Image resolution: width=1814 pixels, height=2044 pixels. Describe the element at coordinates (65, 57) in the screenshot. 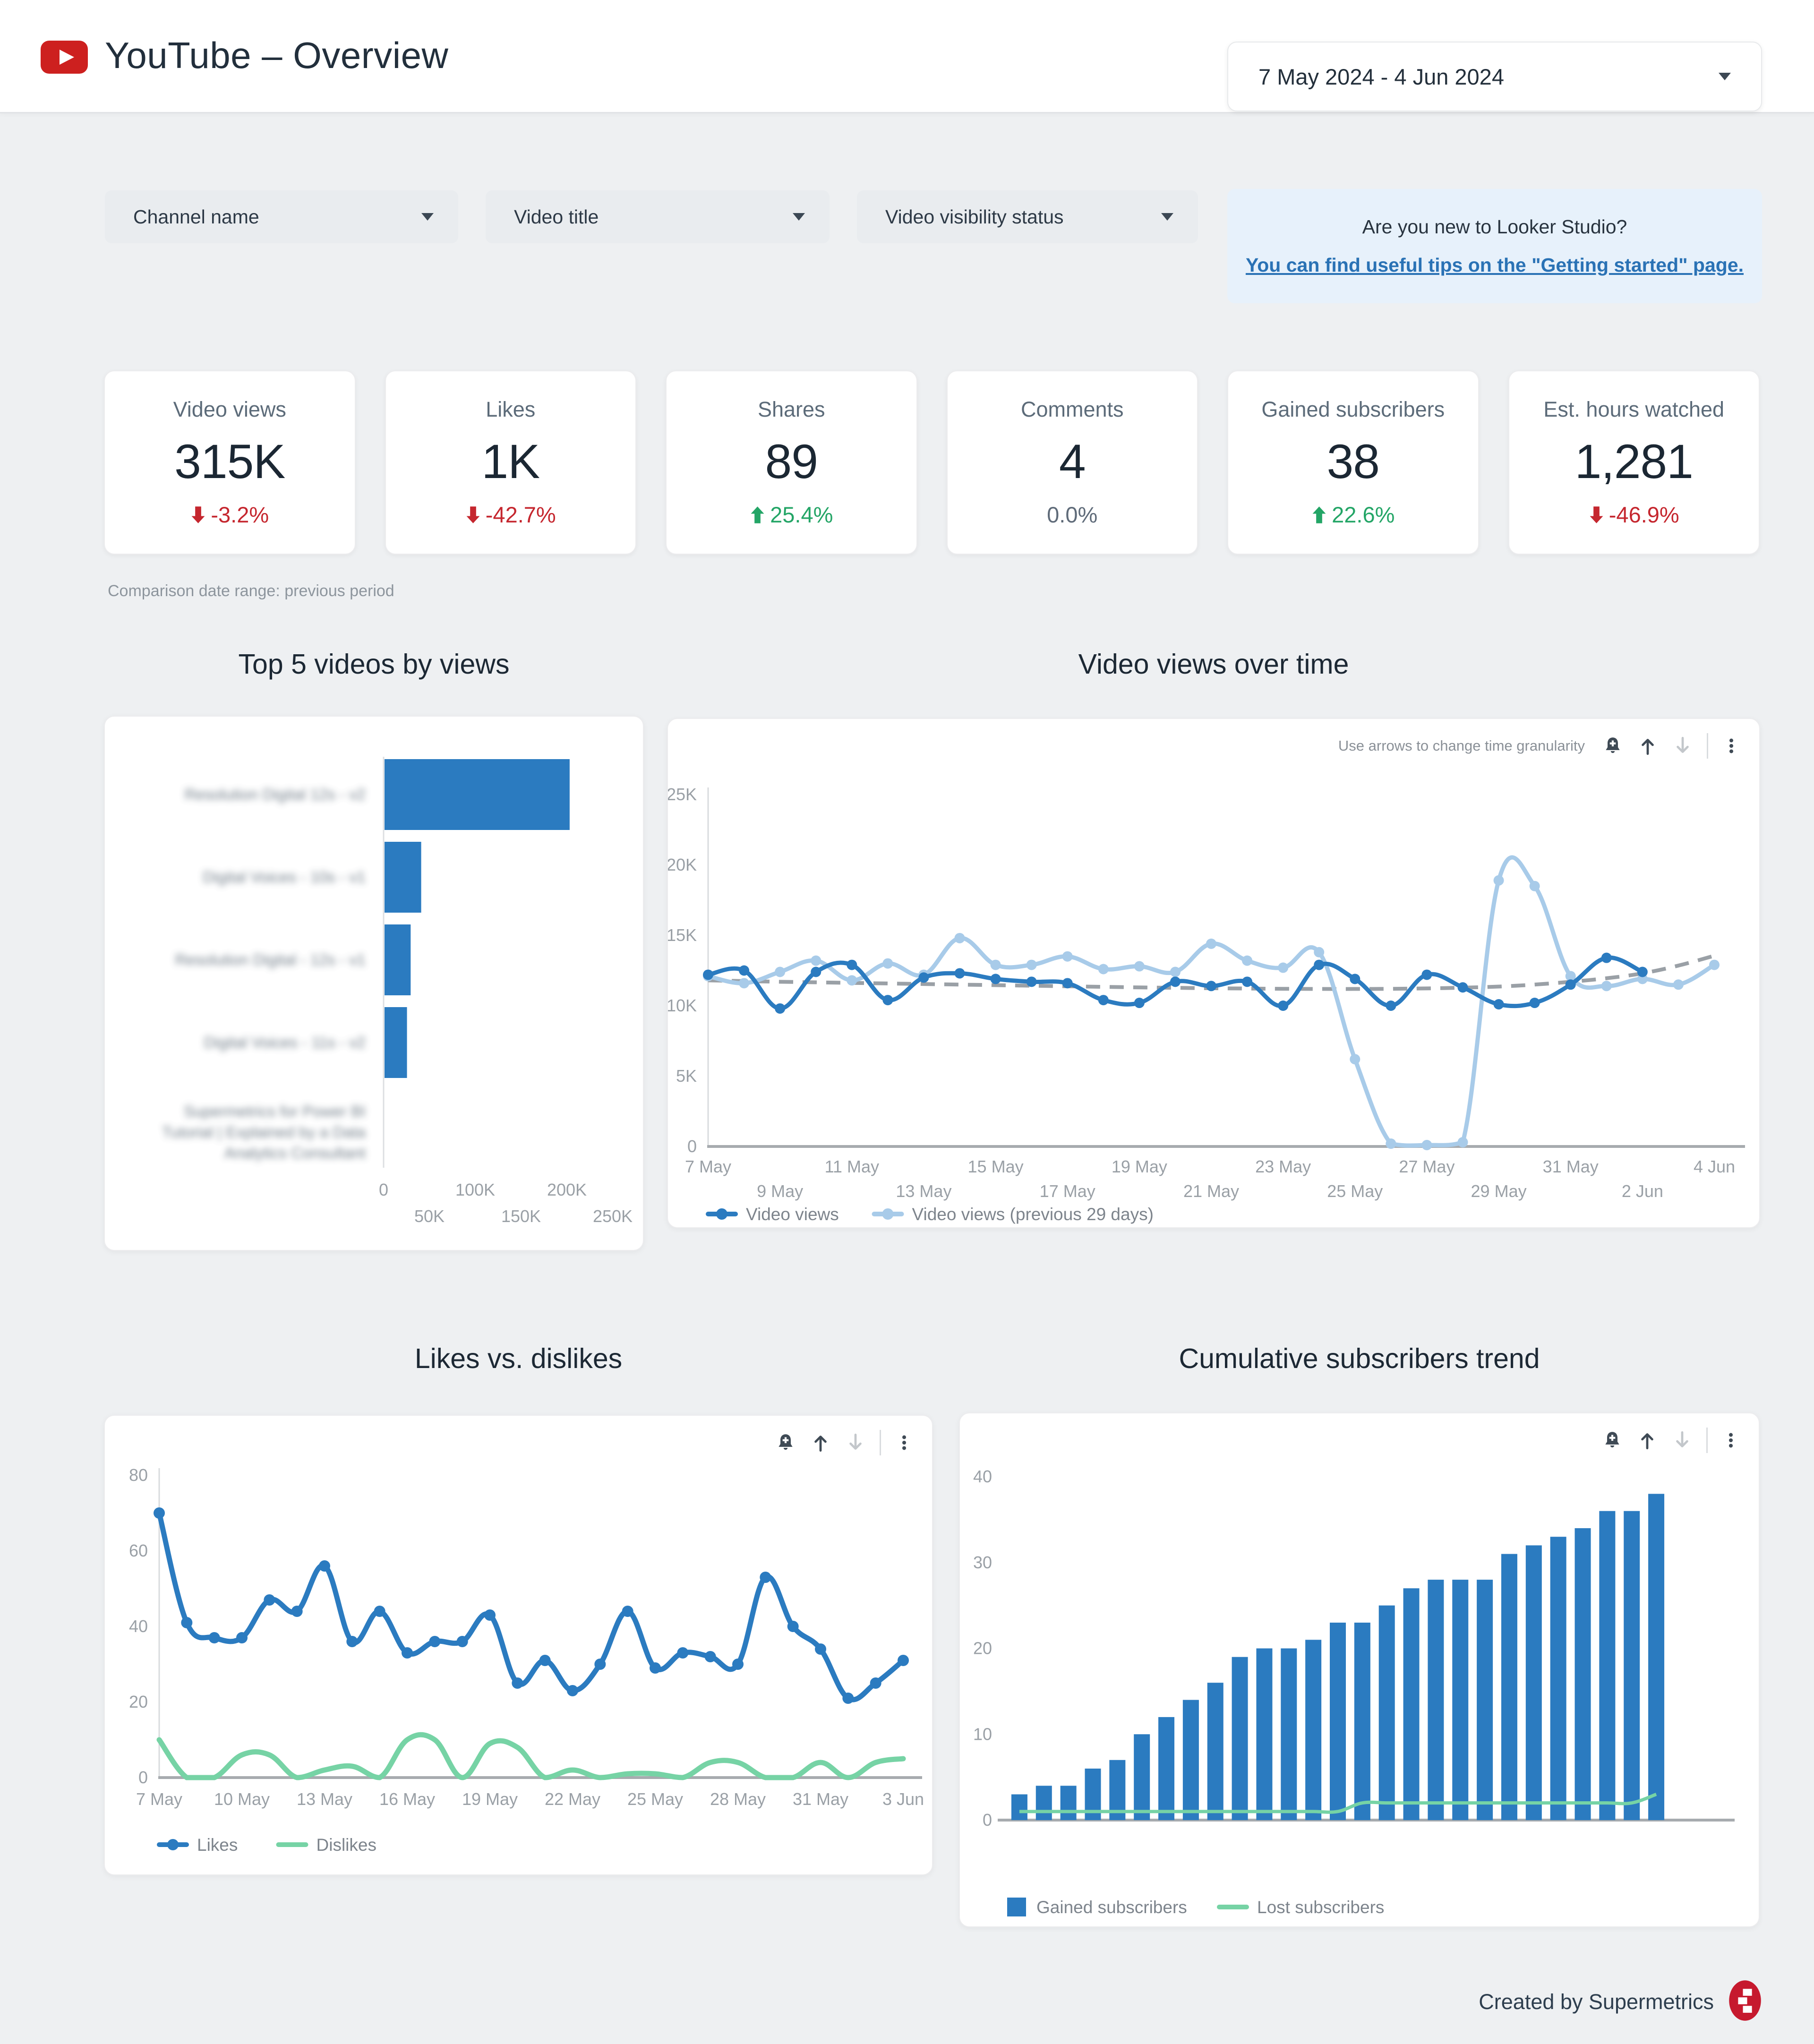

I see `youtube-logo-icon` at that location.